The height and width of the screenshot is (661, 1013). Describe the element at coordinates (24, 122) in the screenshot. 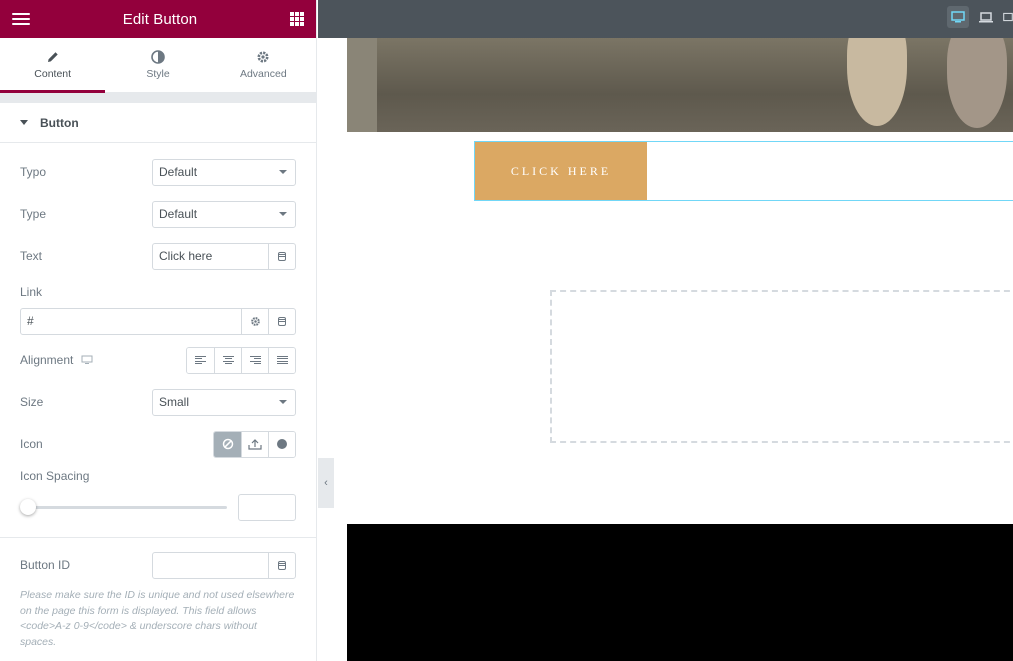

I see `caret-down-icon` at that location.